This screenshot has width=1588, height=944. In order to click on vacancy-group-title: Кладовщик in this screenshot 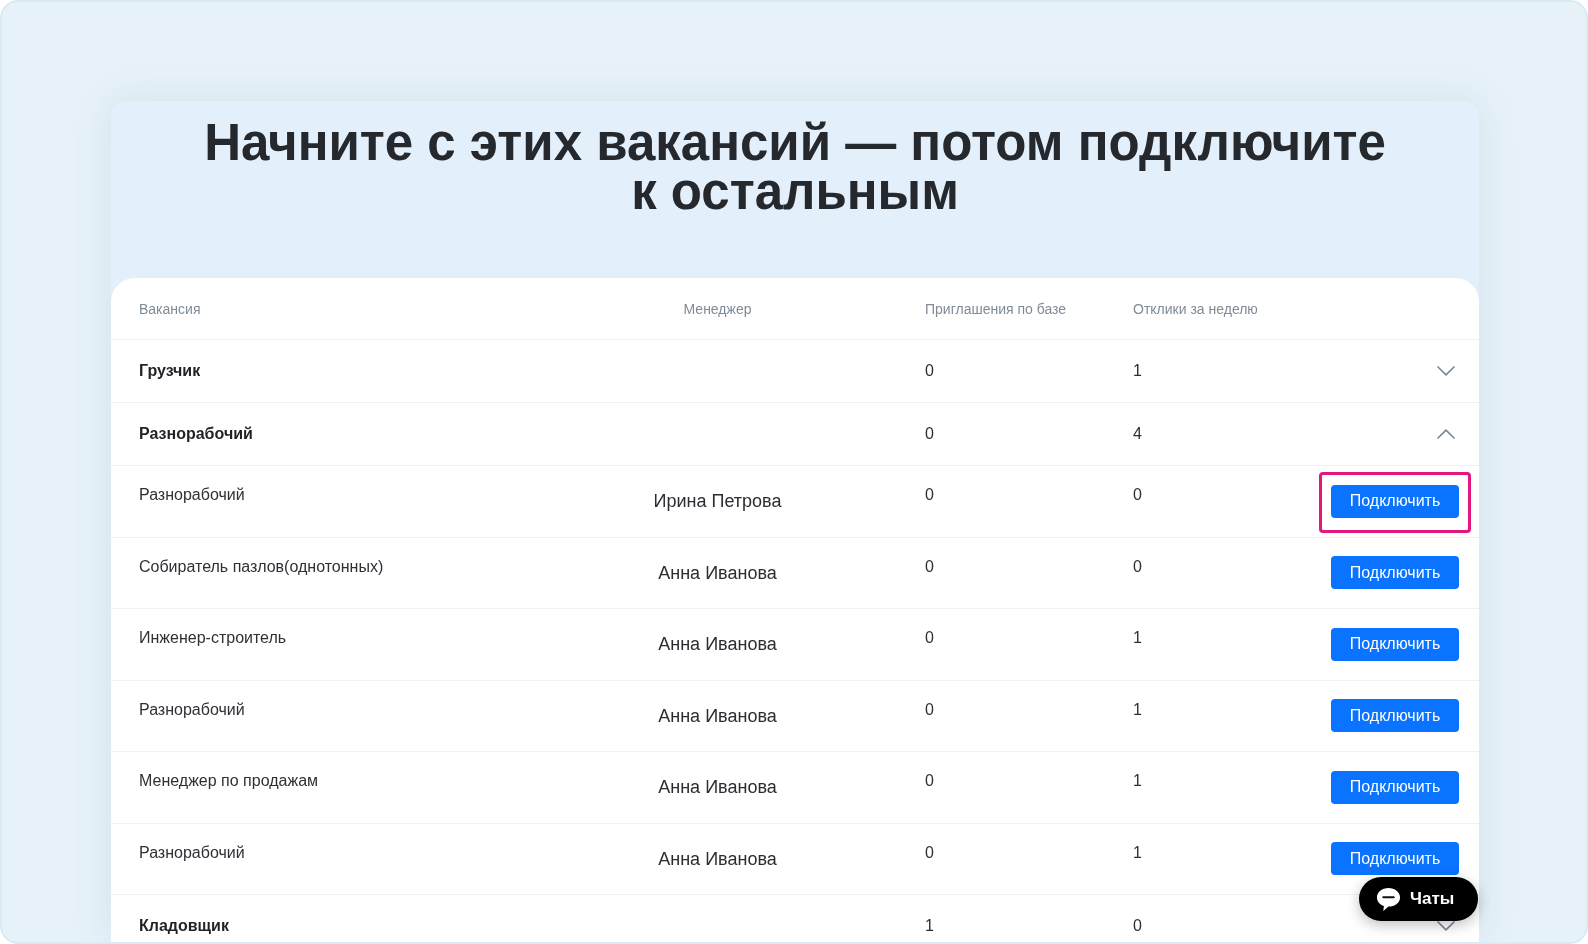, I will do `click(184, 926)`.